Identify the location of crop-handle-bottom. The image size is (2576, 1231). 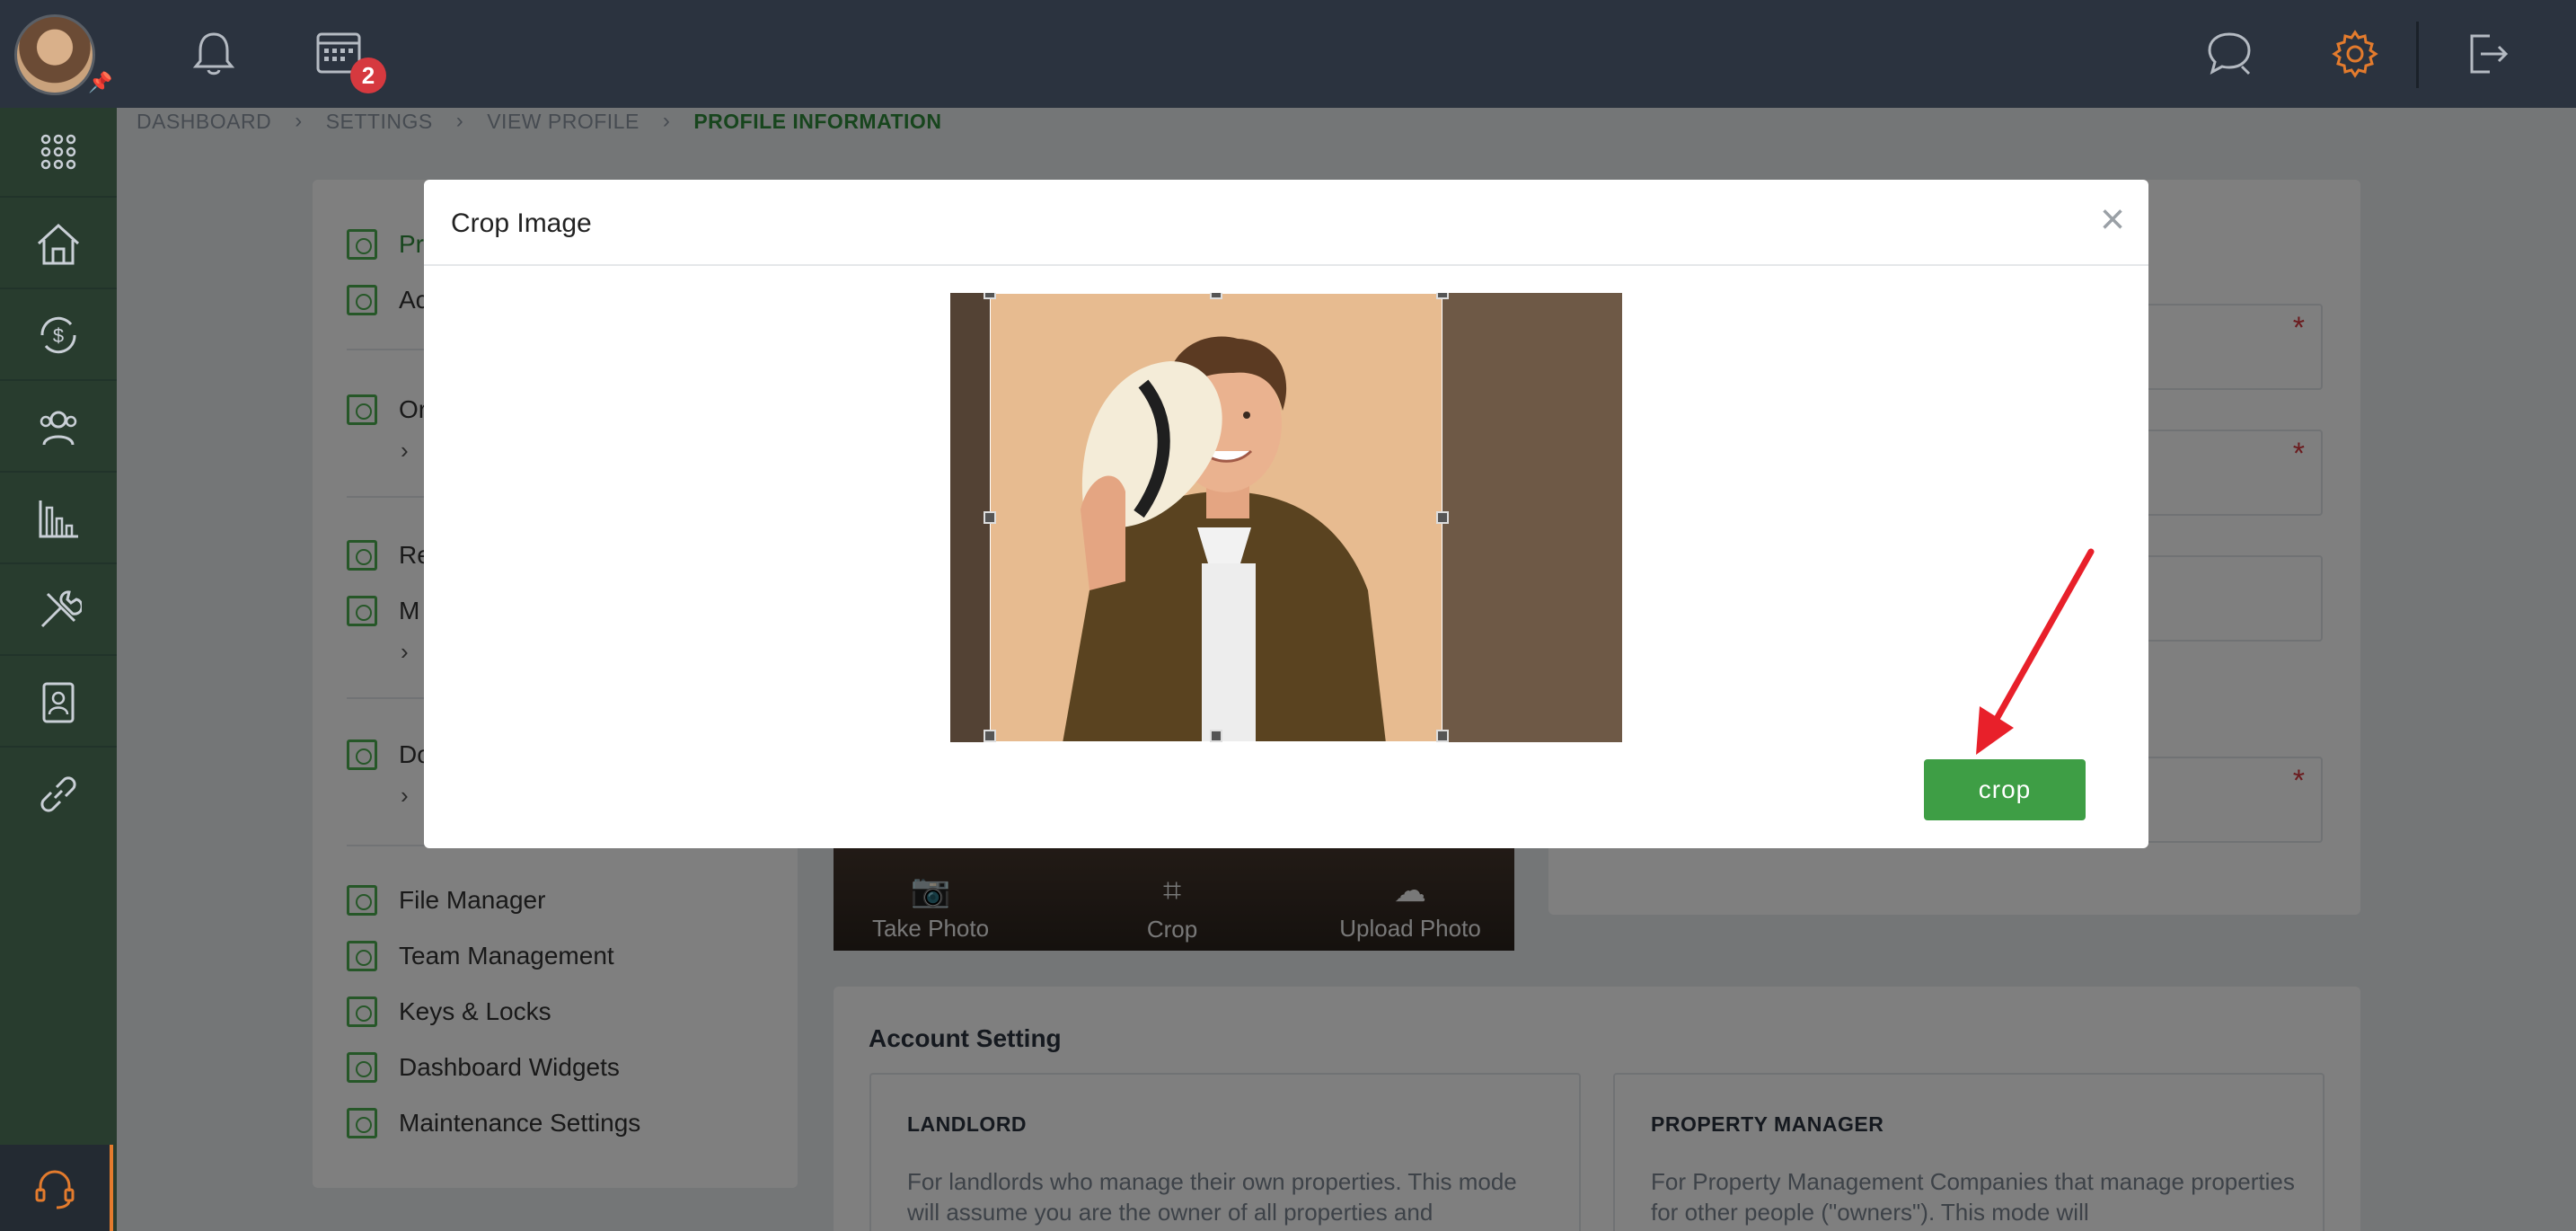
(1216, 736).